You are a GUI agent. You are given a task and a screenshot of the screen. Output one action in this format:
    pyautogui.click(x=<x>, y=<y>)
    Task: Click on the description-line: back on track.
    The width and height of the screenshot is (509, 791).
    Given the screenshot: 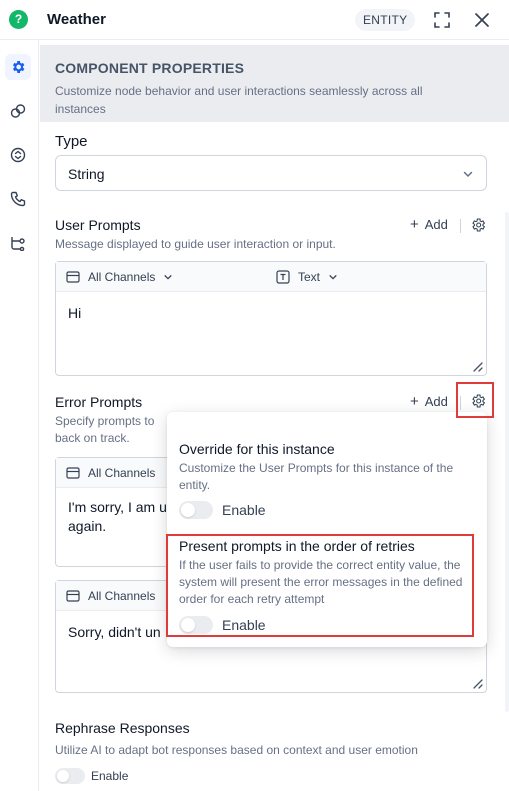 What is the action you would take?
    pyautogui.click(x=92, y=438)
    